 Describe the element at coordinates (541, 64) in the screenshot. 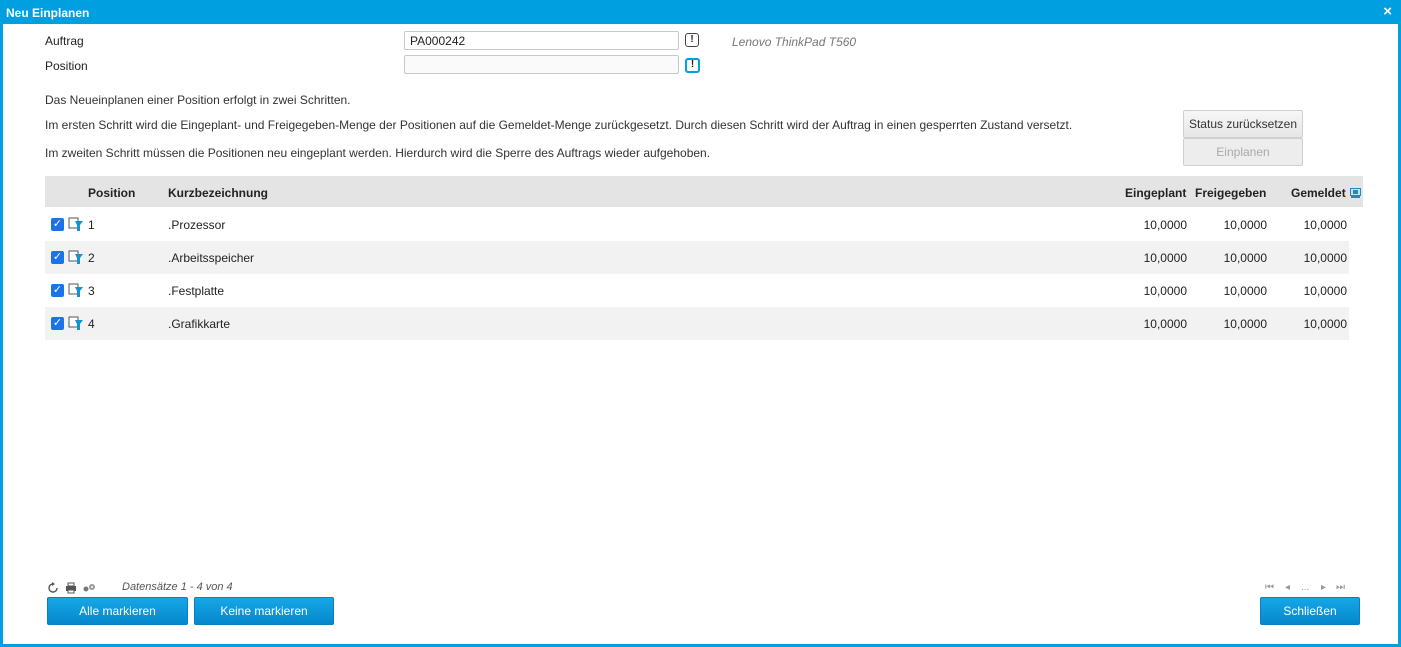

I see `position-field` at that location.